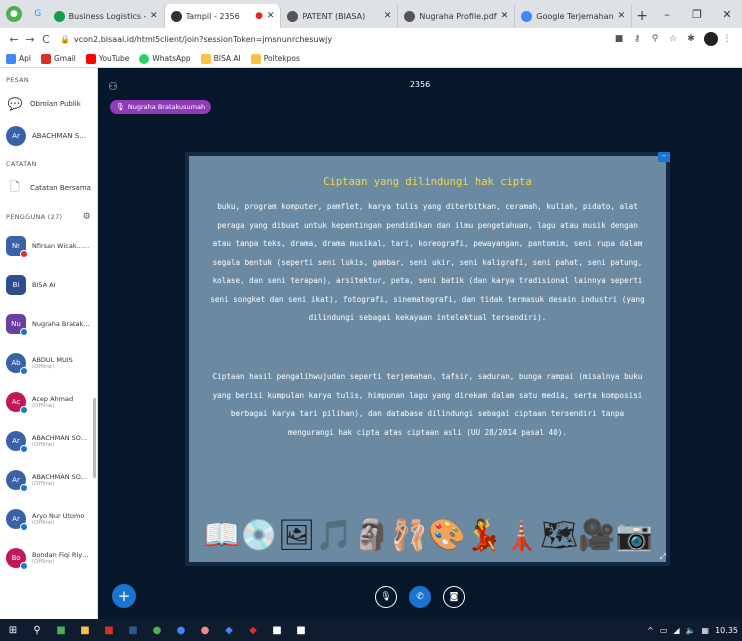 This screenshot has width=742, height=641. What do you see at coordinates (58, 515) in the screenshot?
I see `user-name: Aryo Nur Utomo` at bounding box center [58, 515].